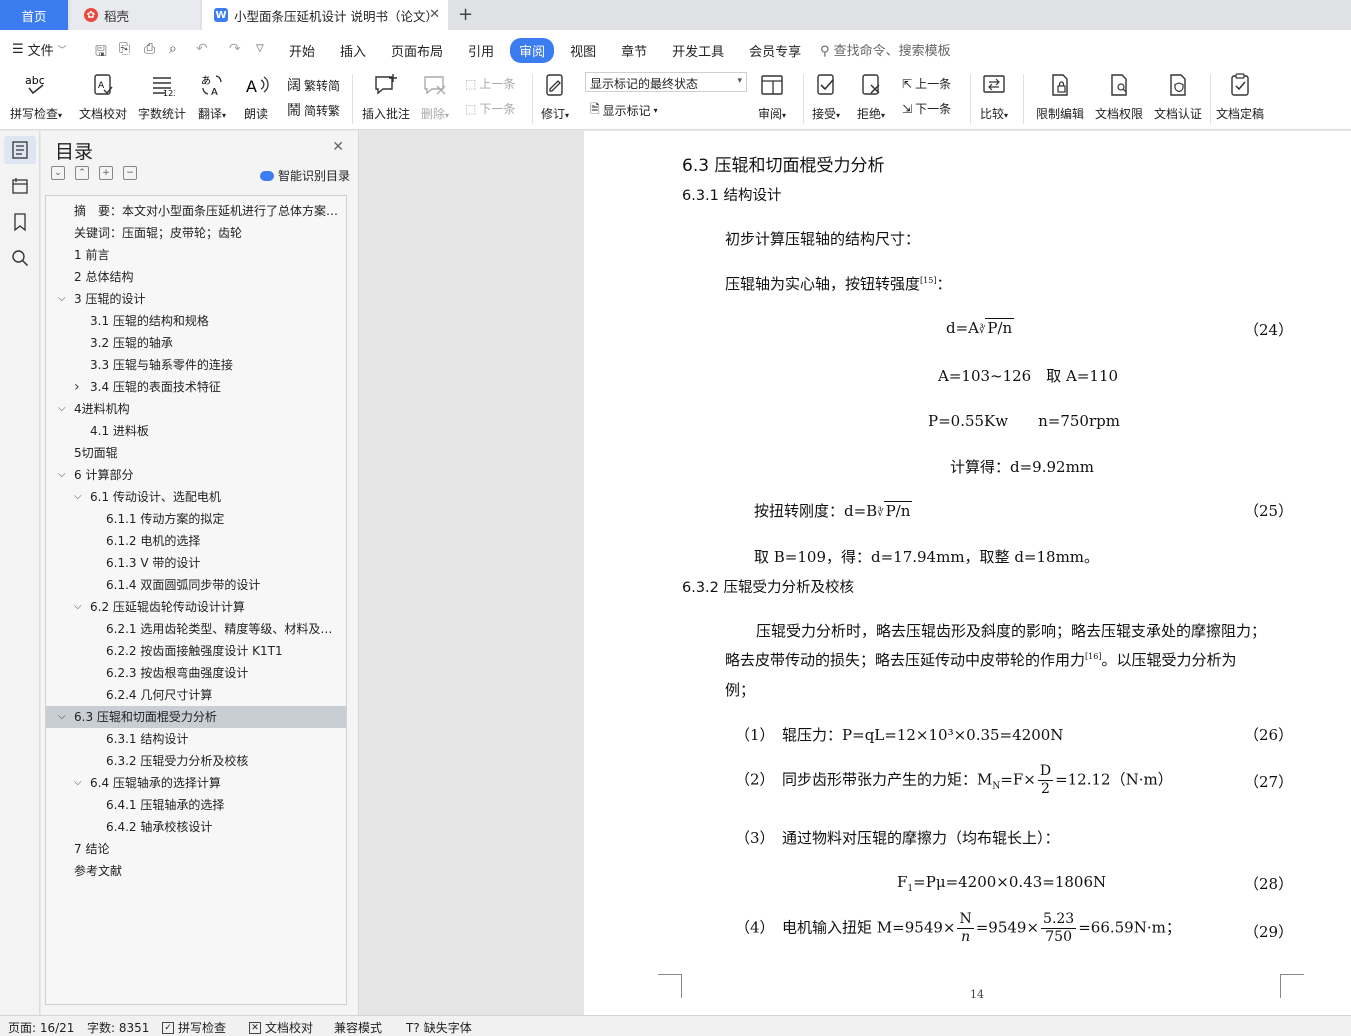  Describe the element at coordinates (532, 50) in the screenshot. I see `menu-tab: 审阅` at that location.